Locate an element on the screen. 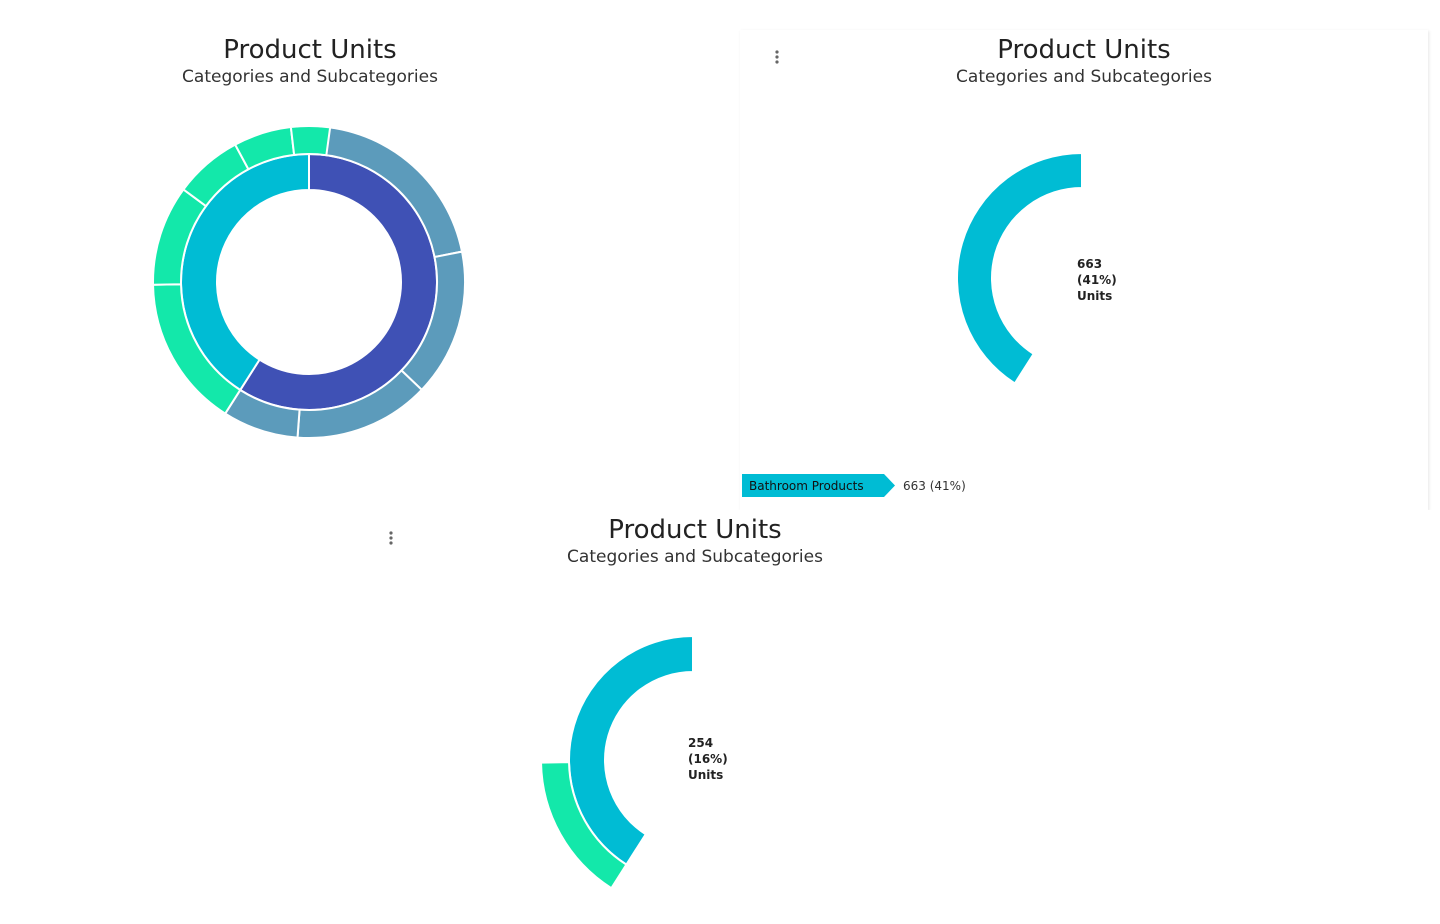  subcategory-slice is located at coordinates (310, 141).